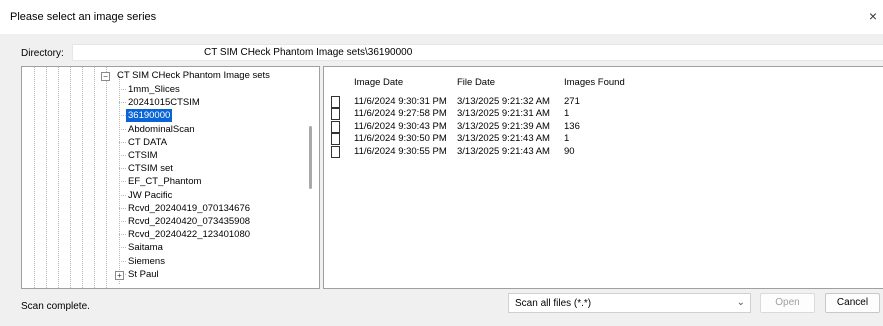 Image resolution: width=883 pixels, height=326 pixels. I want to click on collapse-icon: −, so click(105, 76).